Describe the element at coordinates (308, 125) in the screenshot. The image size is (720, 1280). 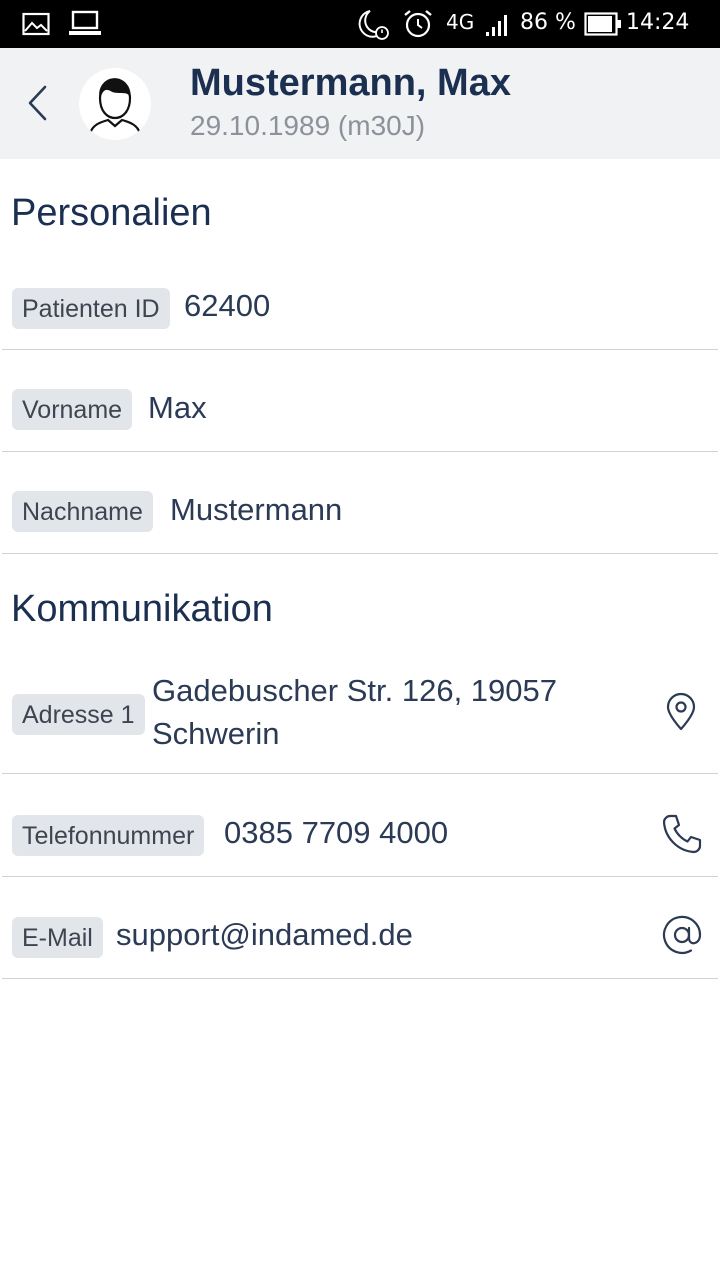
I see `patient-birthdate: 29.10.1989 (m30J)` at that location.